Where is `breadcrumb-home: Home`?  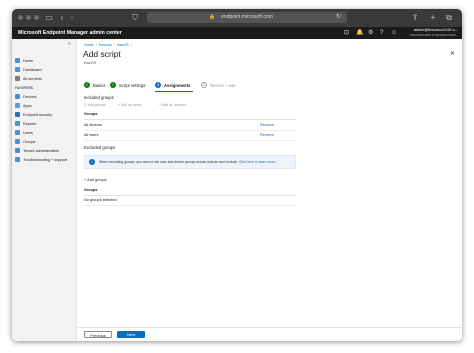 breadcrumb-home: Home is located at coordinates (89, 45).